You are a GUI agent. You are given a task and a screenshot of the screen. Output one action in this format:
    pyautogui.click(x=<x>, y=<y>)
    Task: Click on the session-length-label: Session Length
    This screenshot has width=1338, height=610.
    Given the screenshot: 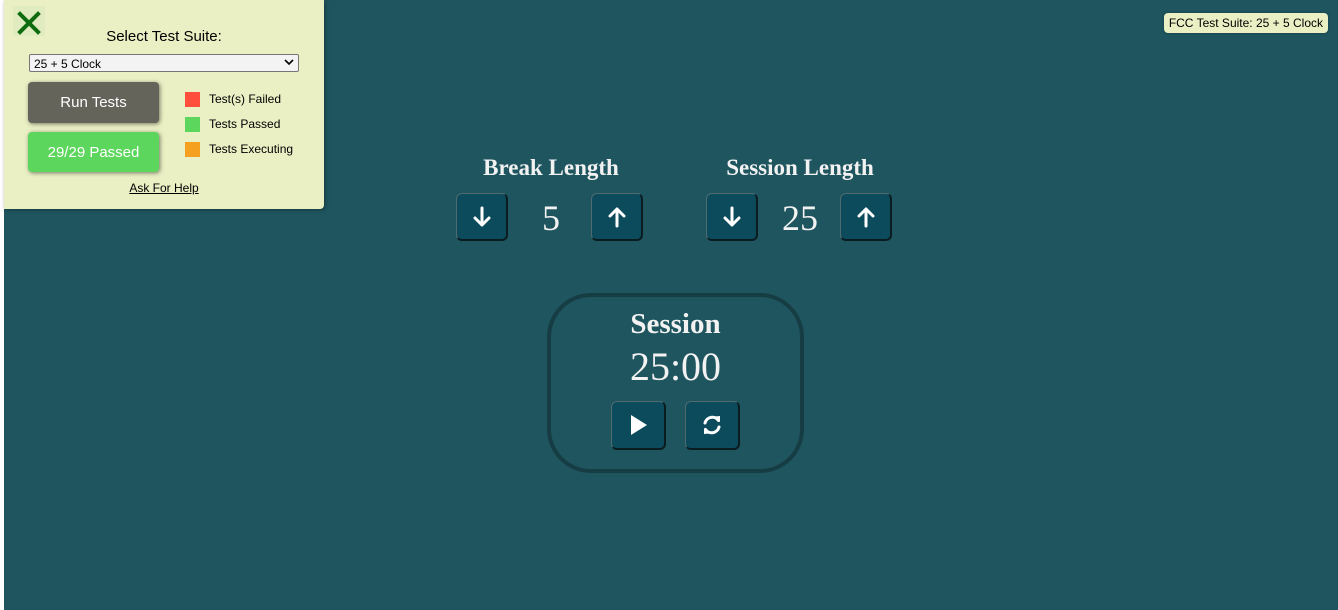 What is the action you would take?
    pyautogui.click(x=800, y=167)
    